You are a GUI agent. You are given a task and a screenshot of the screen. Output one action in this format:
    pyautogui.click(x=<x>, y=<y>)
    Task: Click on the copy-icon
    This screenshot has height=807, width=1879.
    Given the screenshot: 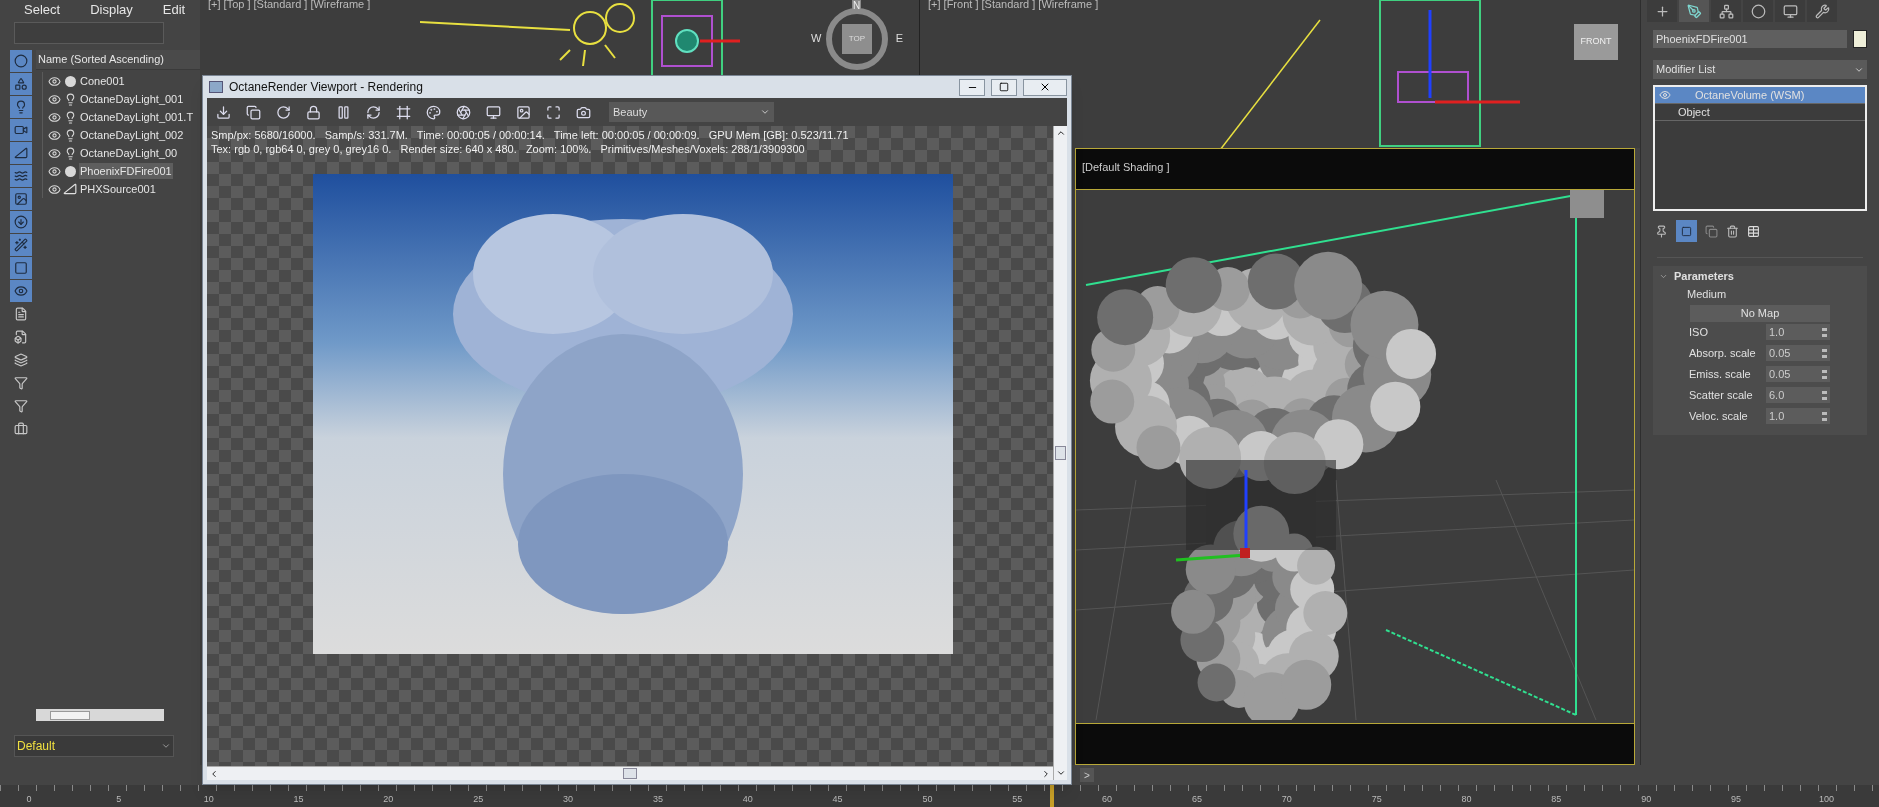 What is the action you would take?
    pyautogui.click(x=1711, y=231)
    